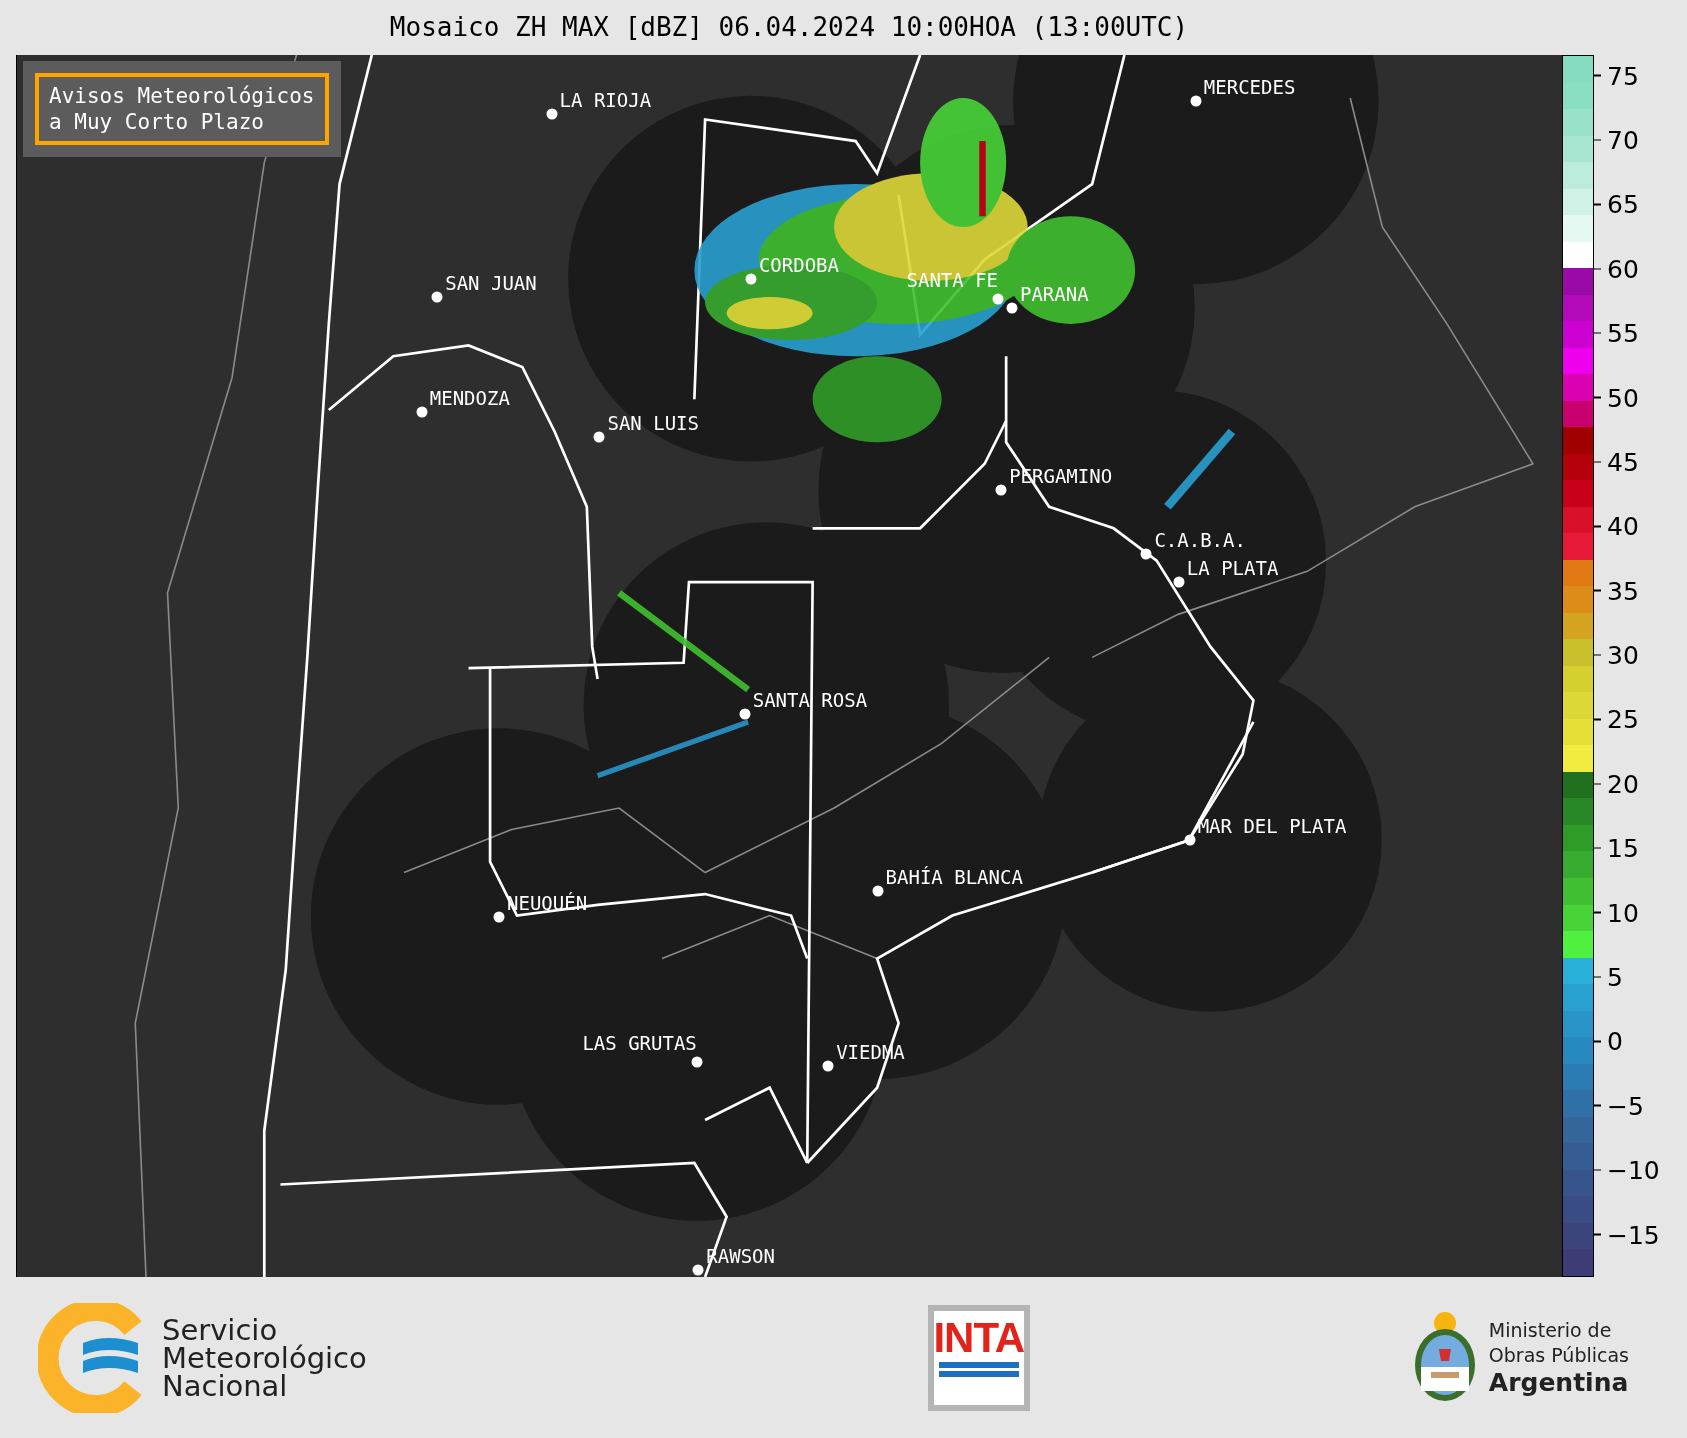  What do you see at coordinates (639, 1043) in the screenshot?
I see `city-label: LAS GRUTAS` at bounding box center [639, 1043].